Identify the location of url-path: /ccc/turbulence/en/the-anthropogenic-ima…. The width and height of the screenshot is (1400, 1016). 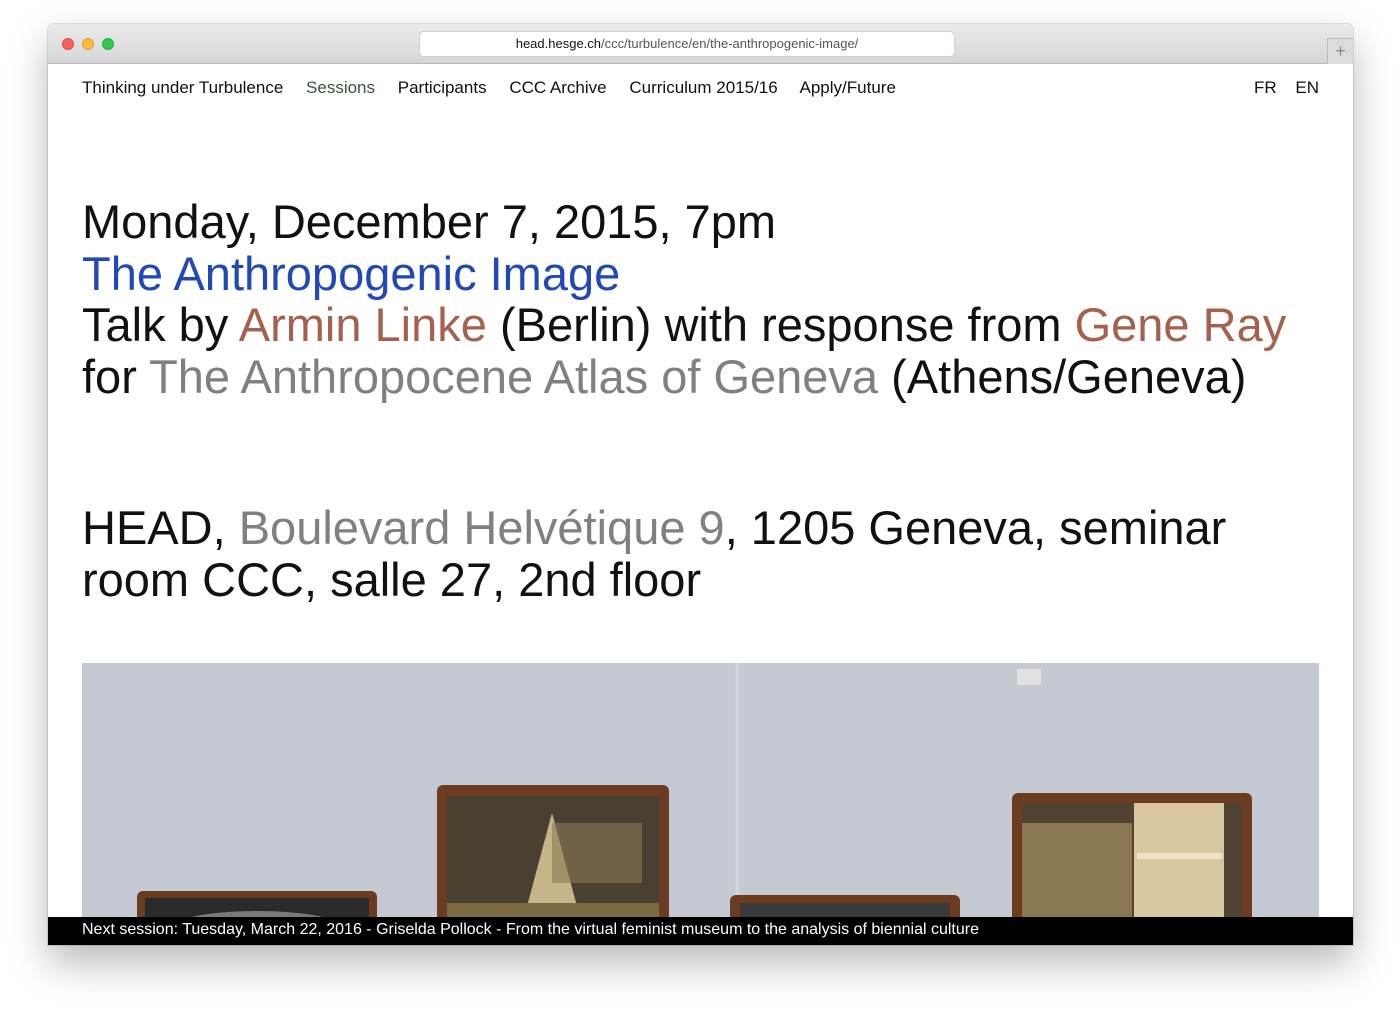
(730, 43).